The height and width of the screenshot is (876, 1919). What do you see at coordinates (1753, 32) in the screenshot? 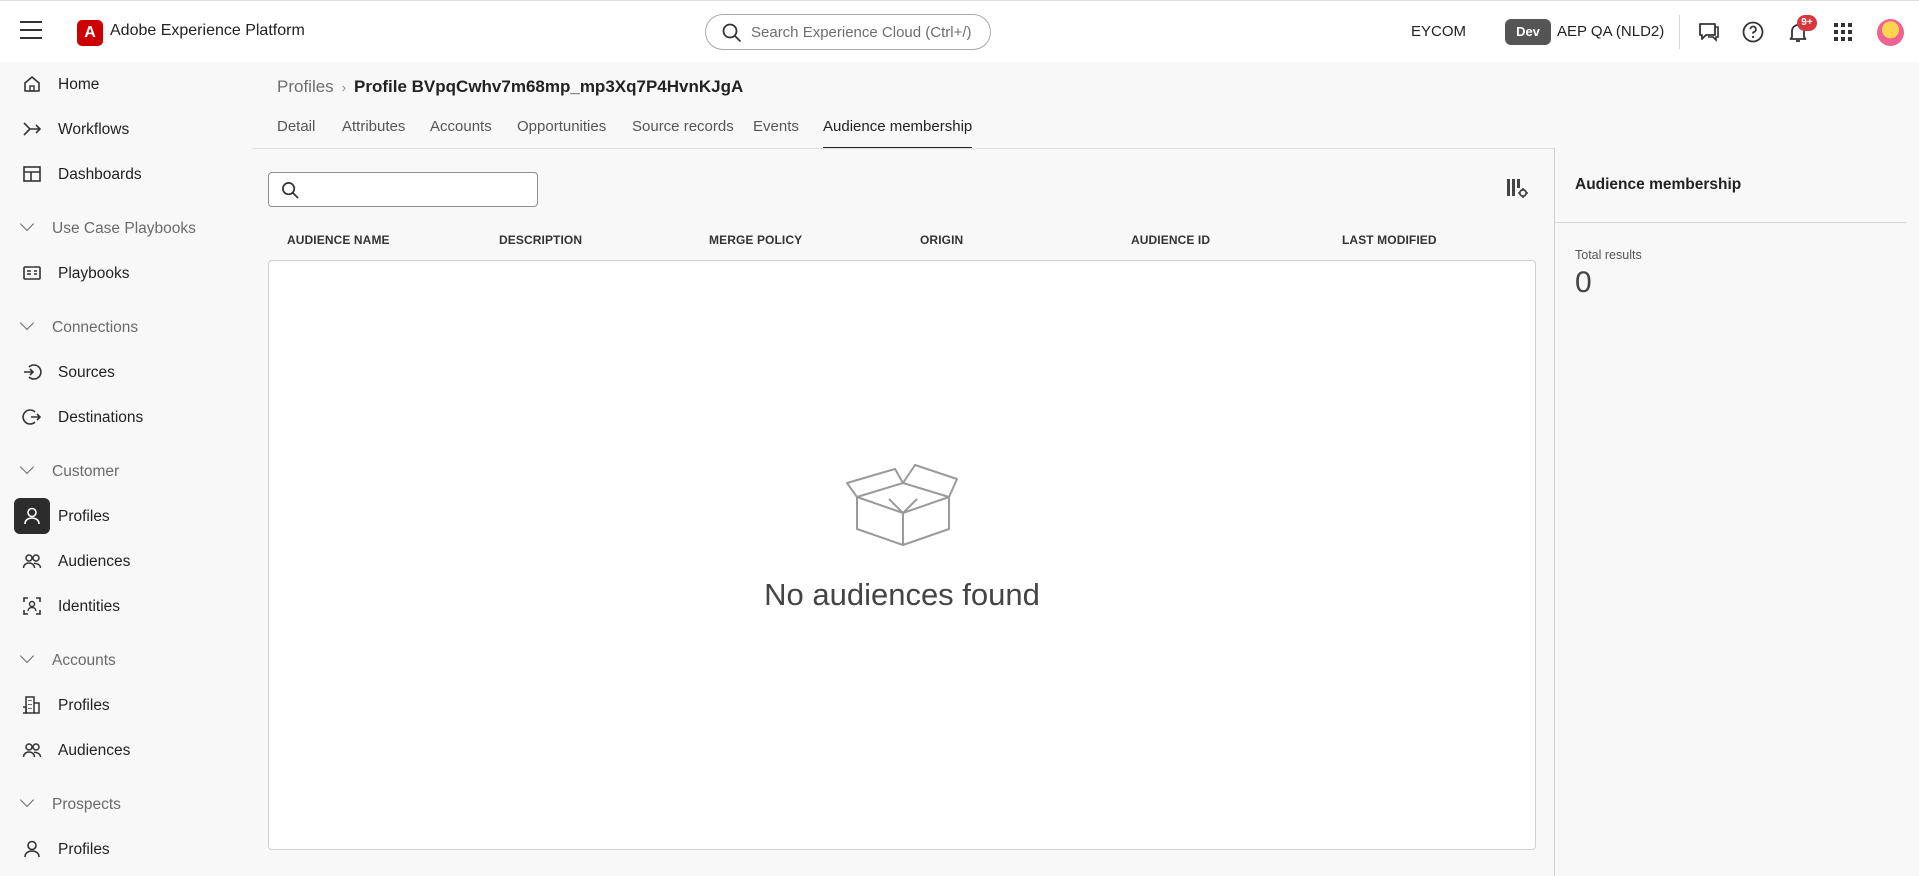
I see `help-icon` at bounding box center [1753, 32].